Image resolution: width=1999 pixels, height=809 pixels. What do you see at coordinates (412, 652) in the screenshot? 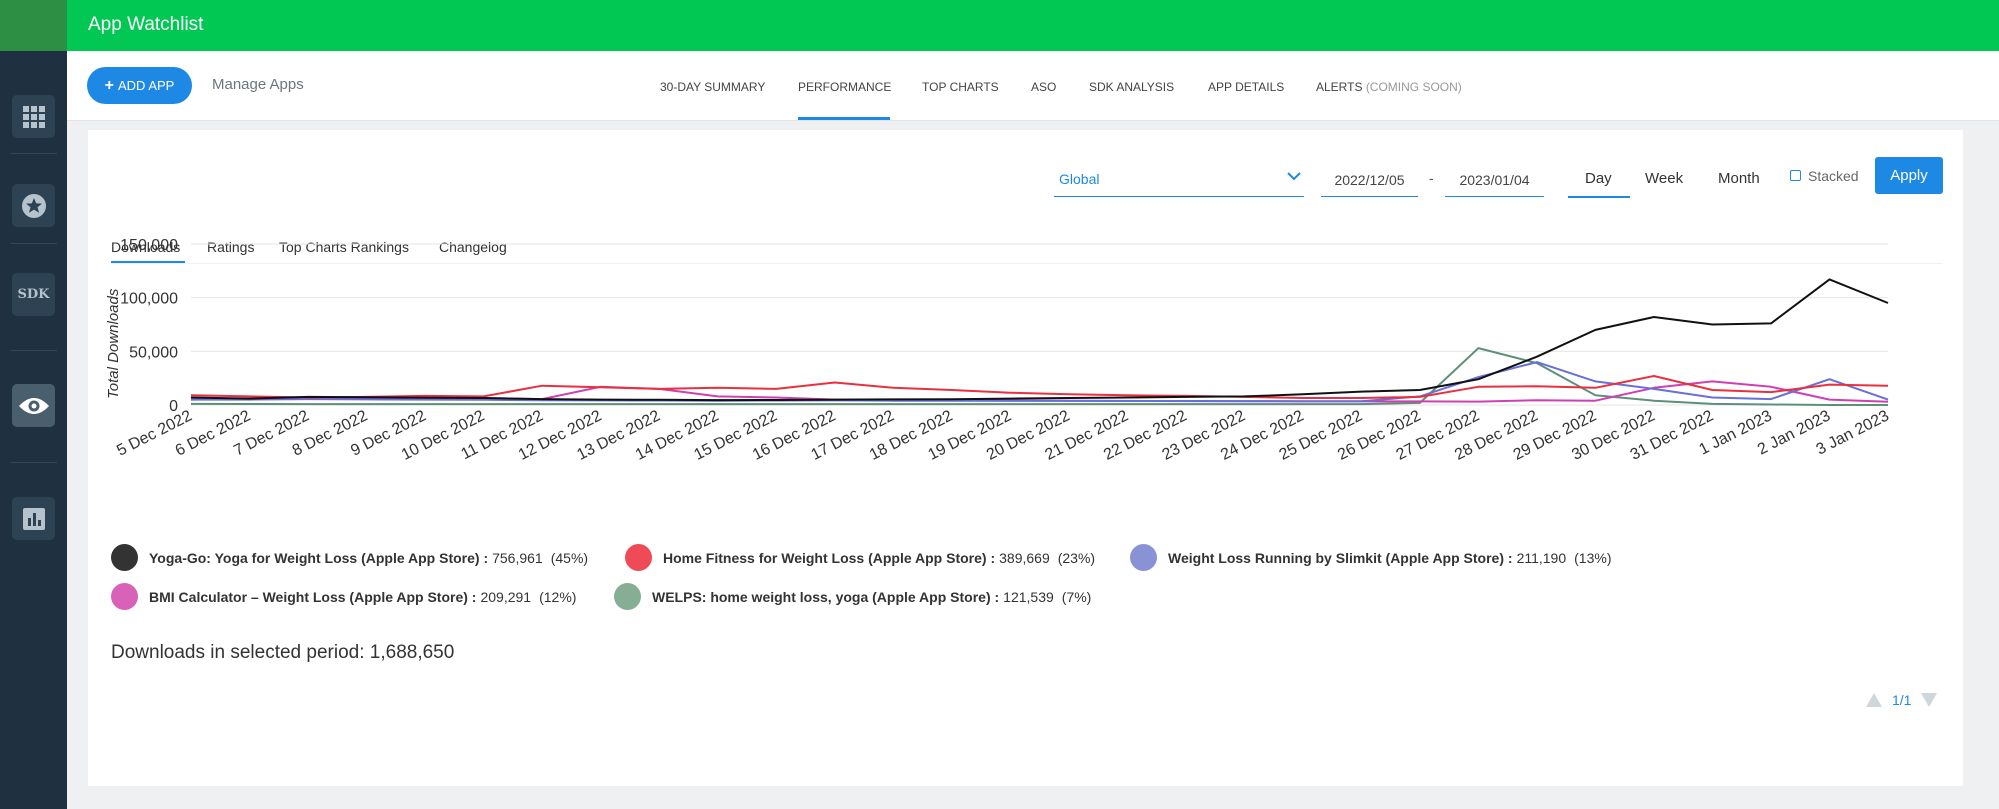
I see `downloads-total-value: 1,688,650` at bounding box center [412, 652].